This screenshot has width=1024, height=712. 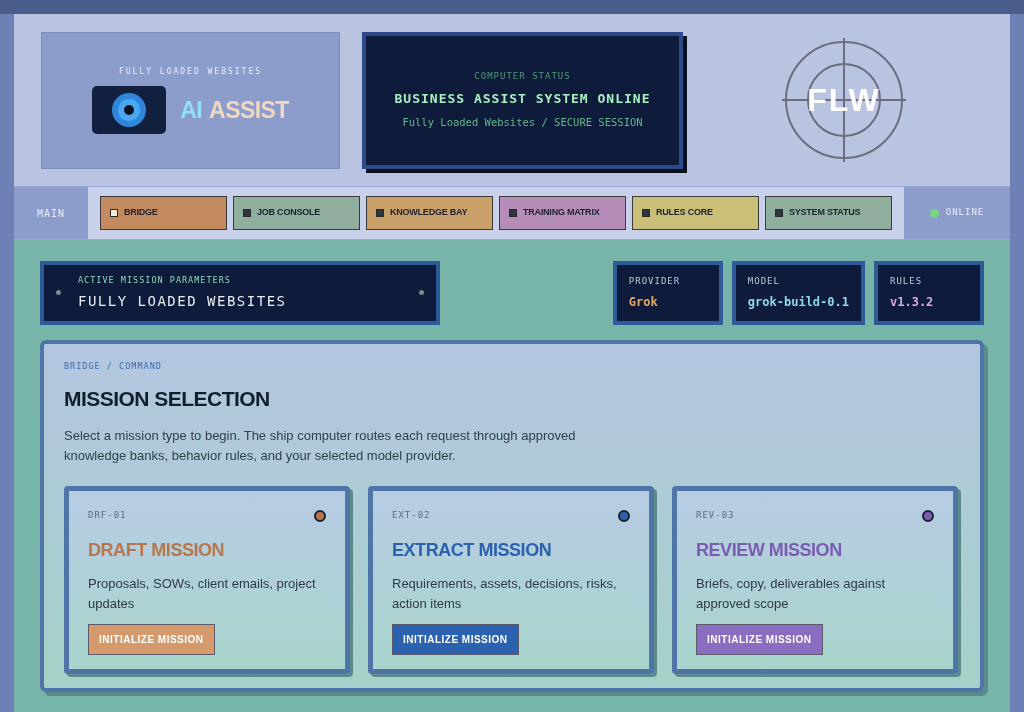 I want to click on mission-title: DRAFT MISSION, so click(x=157, y=550).